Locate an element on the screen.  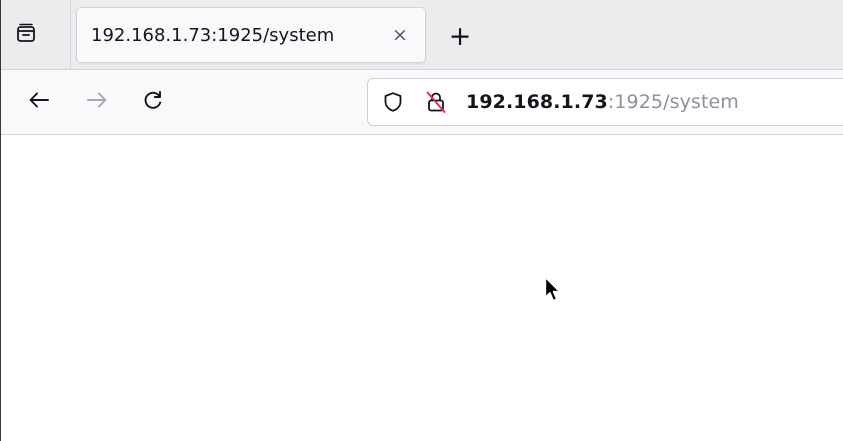
tab-list-button is located at coordinates (26, 35).